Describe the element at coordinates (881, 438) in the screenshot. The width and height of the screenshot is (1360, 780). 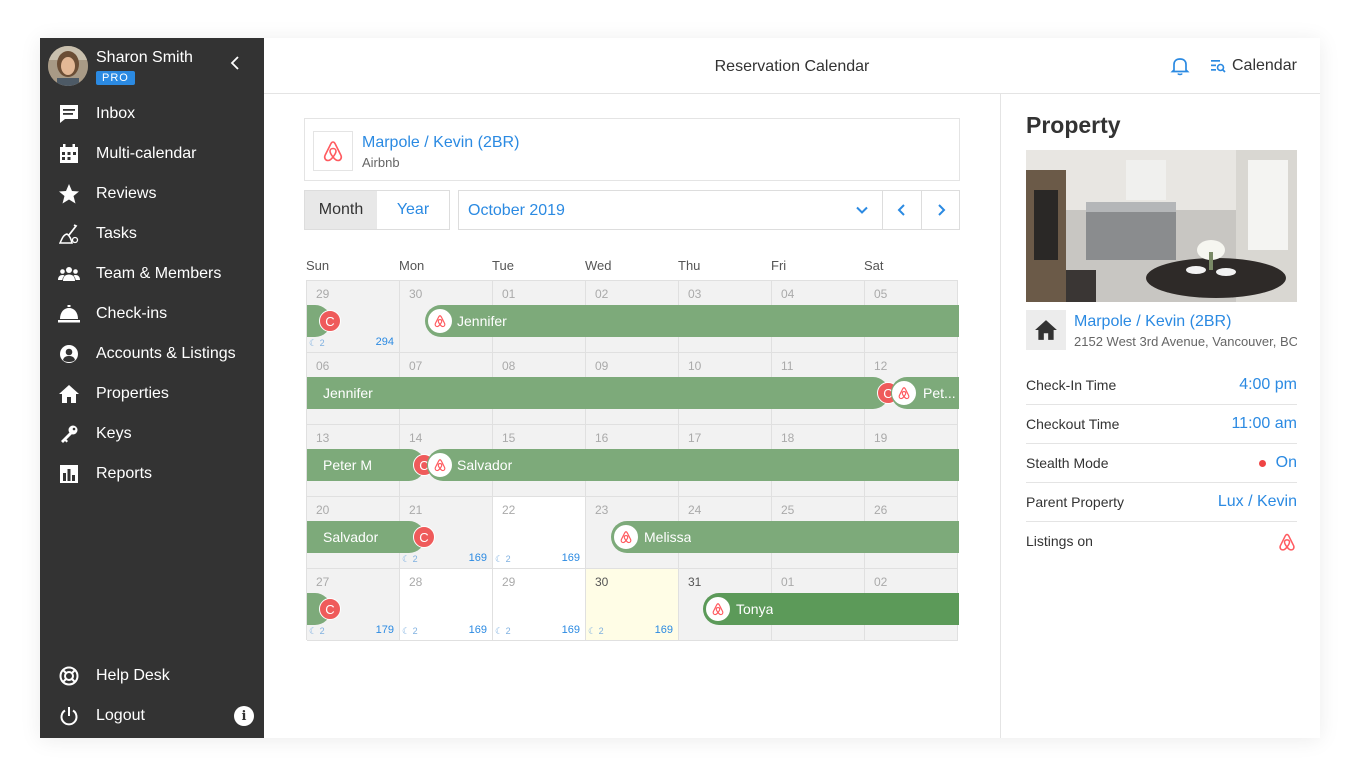
I see `day-number: 19` at that location.